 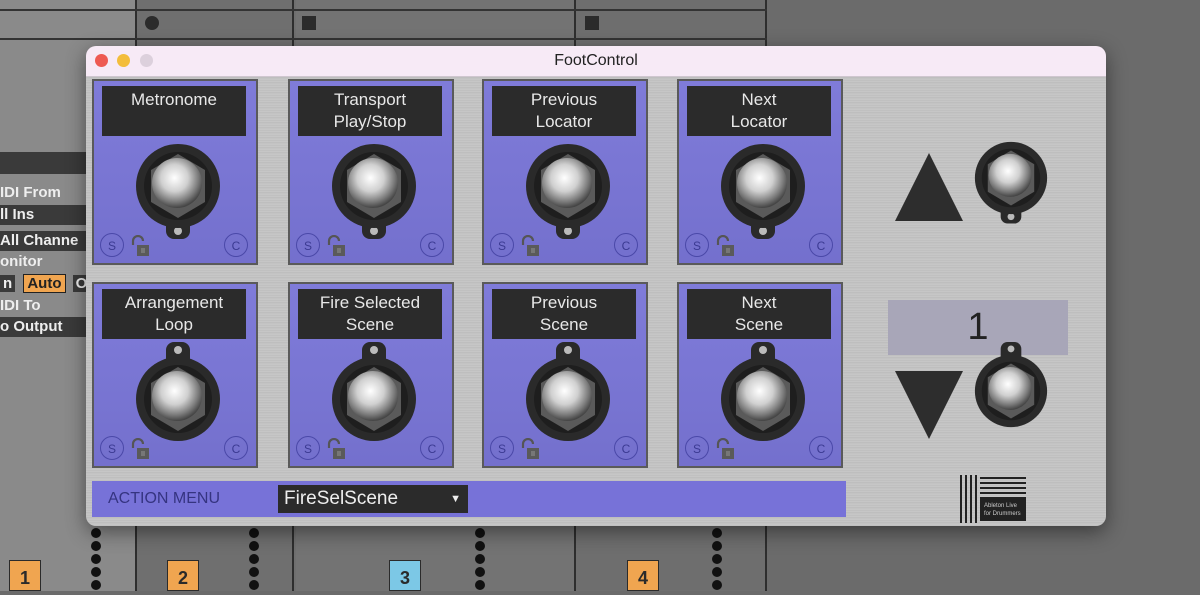 I want to click on pedal-label: Arrangement Loop, so click(x=174, y=314).